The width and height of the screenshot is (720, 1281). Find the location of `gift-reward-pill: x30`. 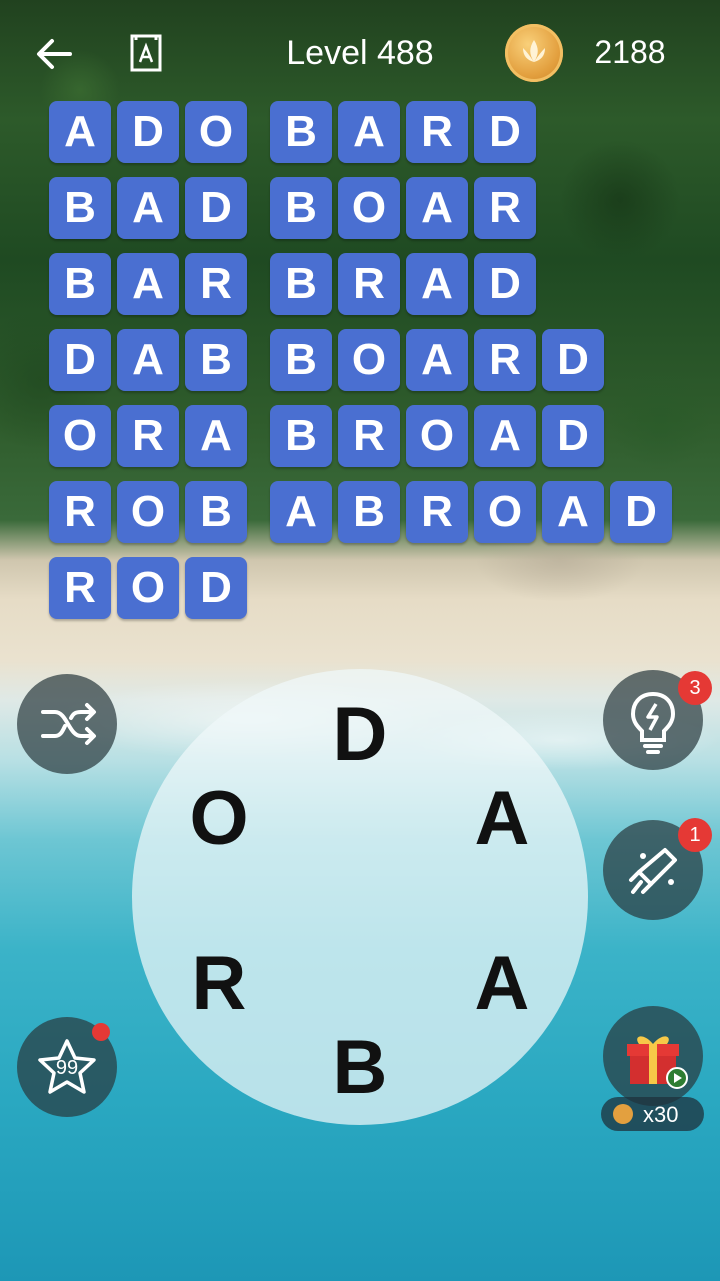

gift-reward-pill: x30 is located at coordinates (652, 1114).